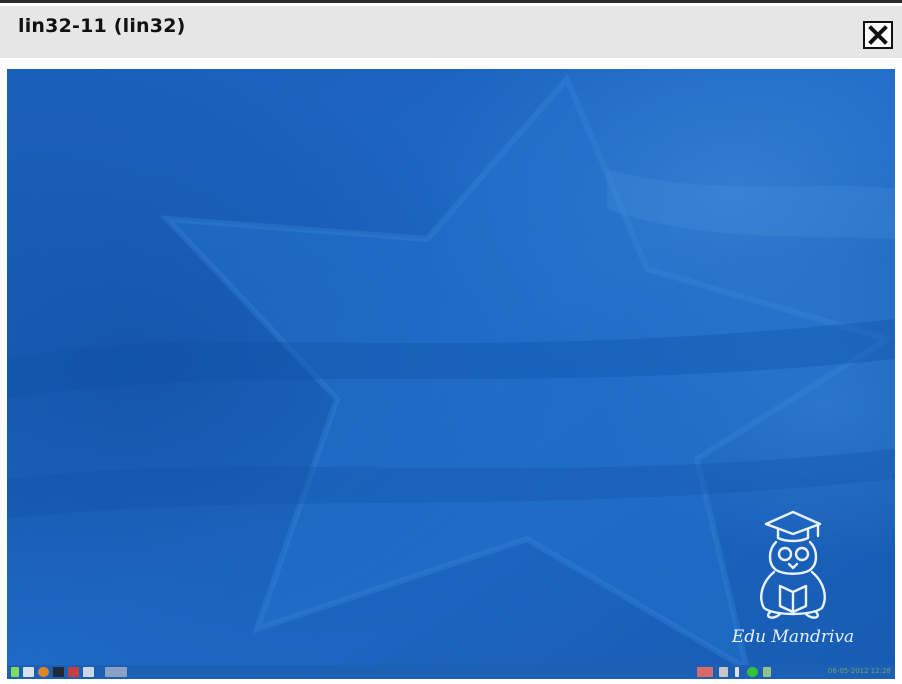 The width and height of the screenshot is (902, 684). Describe the element at coordinates (102, 26) in the screenshot. I see `window-title: lin32-11 (lin32)` at that location.